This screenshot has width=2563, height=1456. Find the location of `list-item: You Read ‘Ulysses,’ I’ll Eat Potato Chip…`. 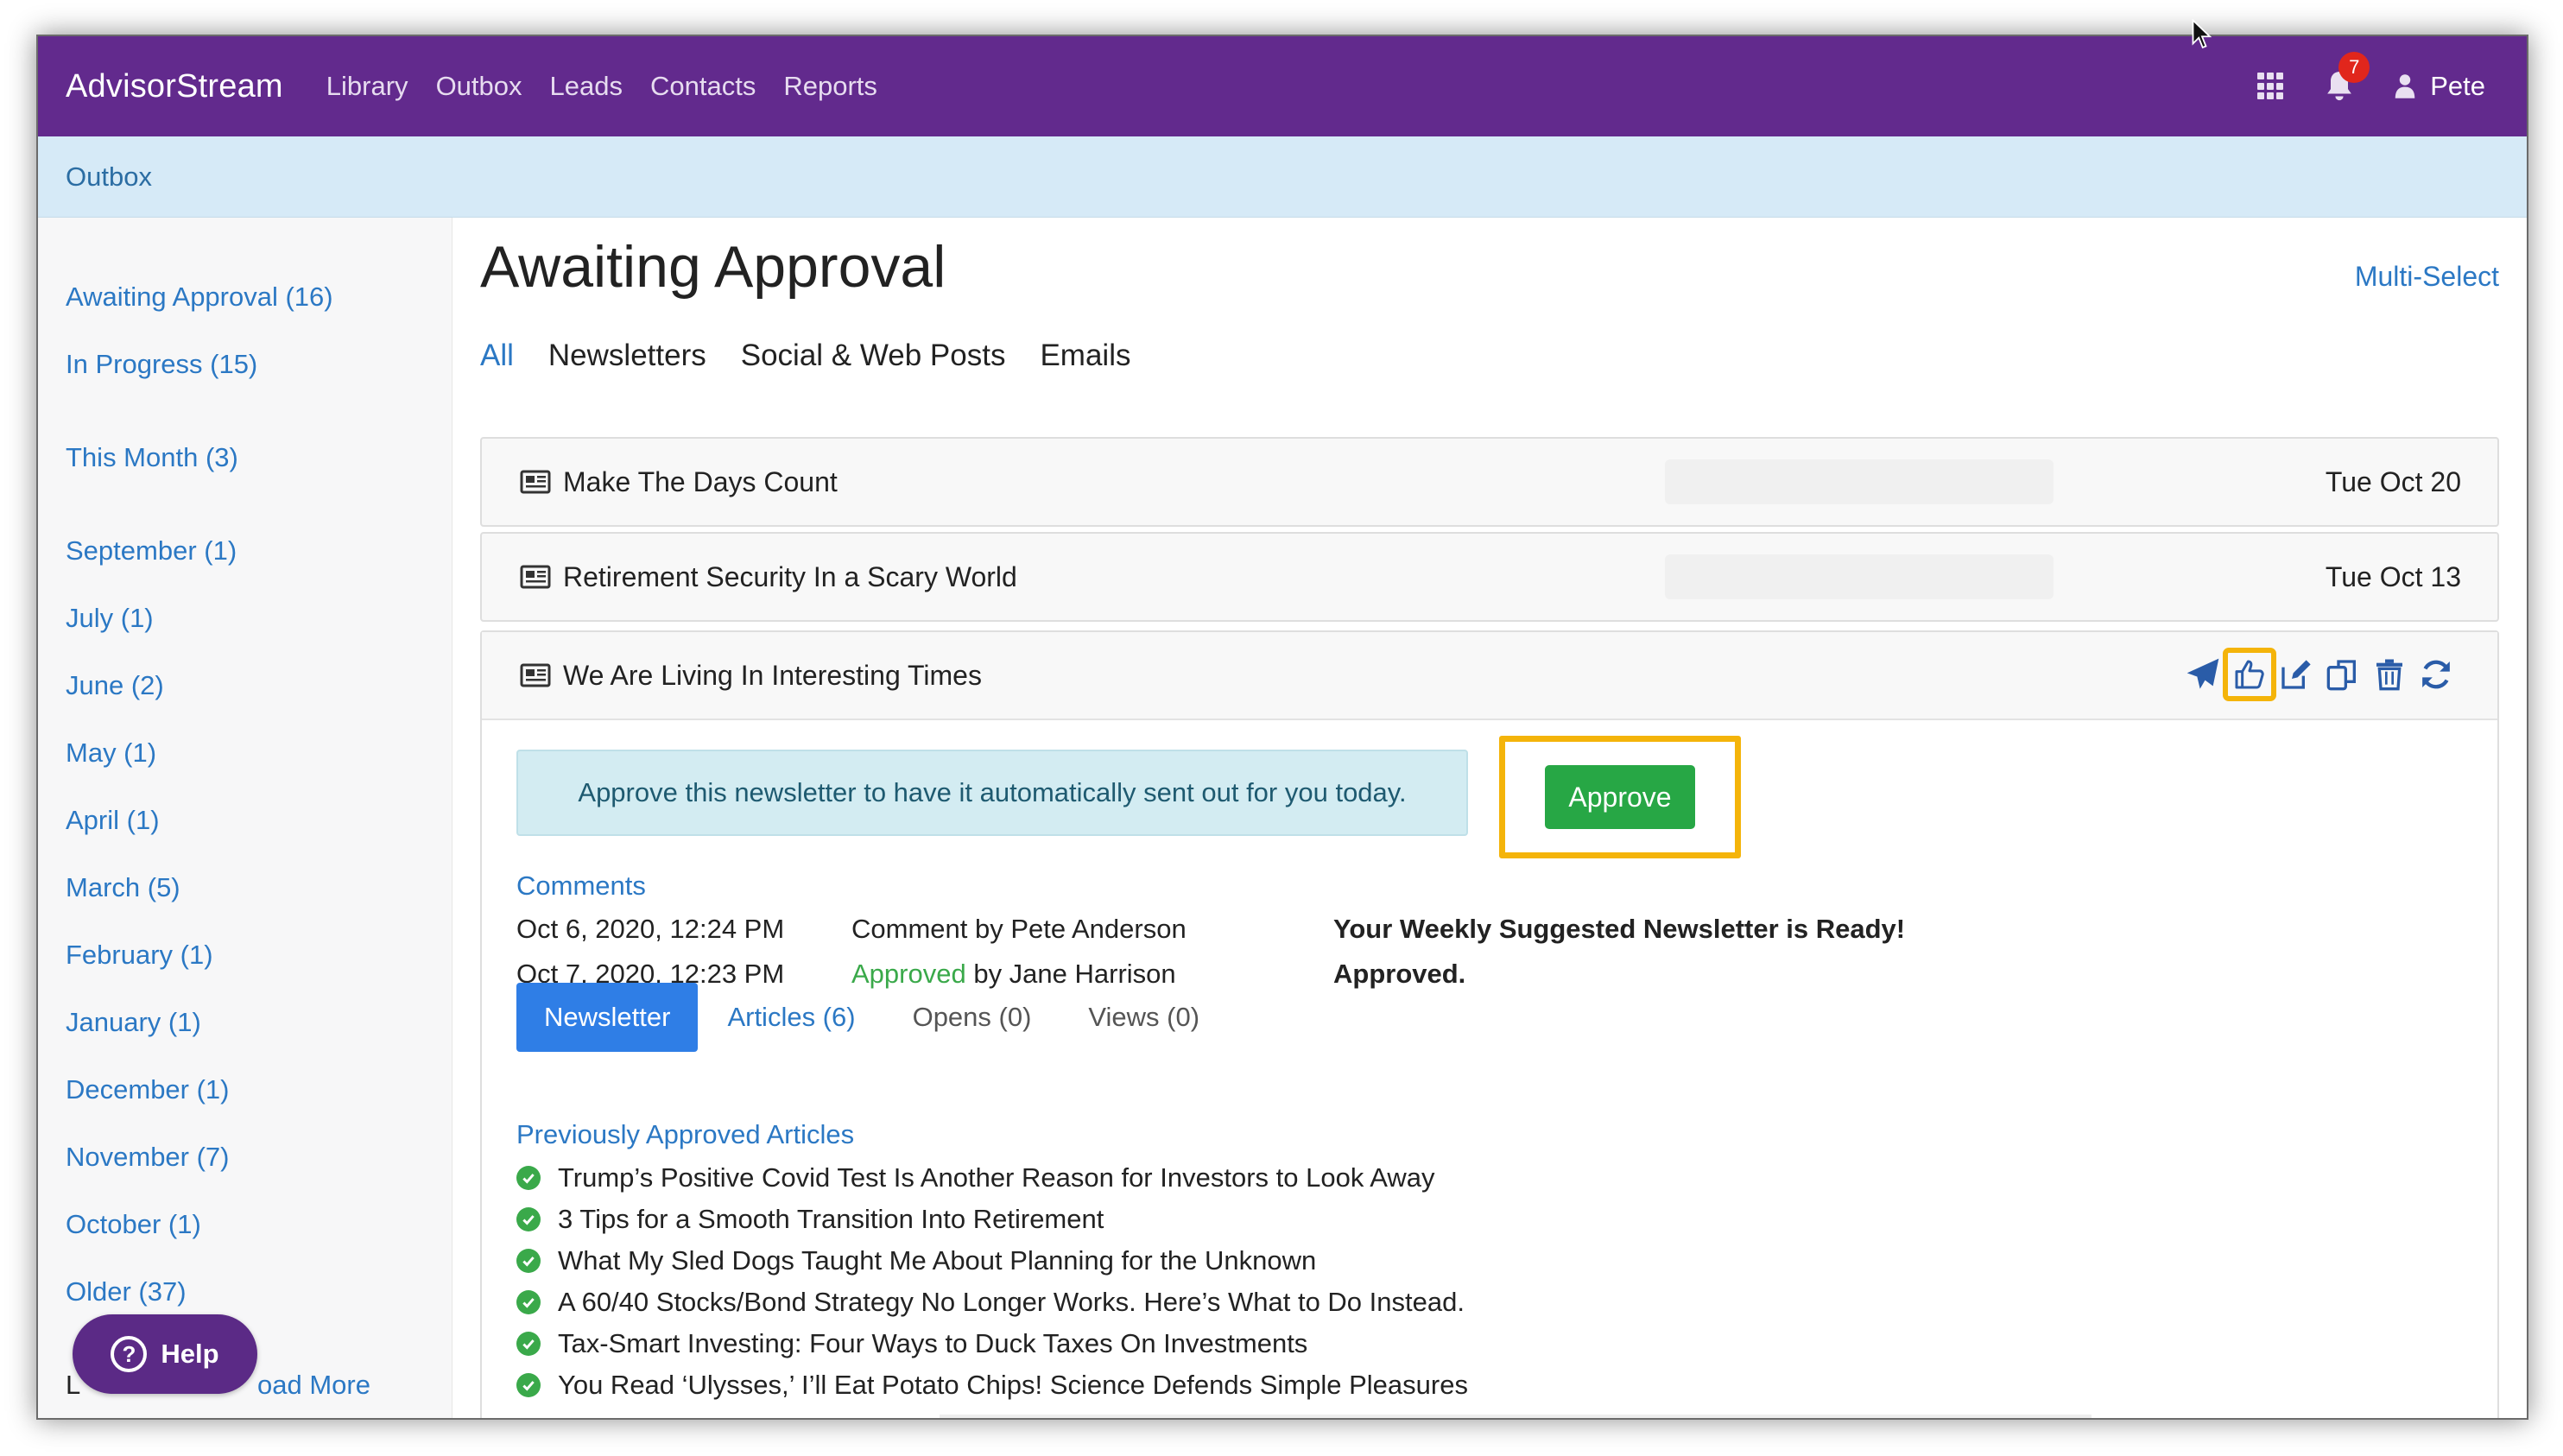

list-item: You Read ‘Ulysses,’ I’ll Eat Potato Chip… is located at coordinates (992, 1386).